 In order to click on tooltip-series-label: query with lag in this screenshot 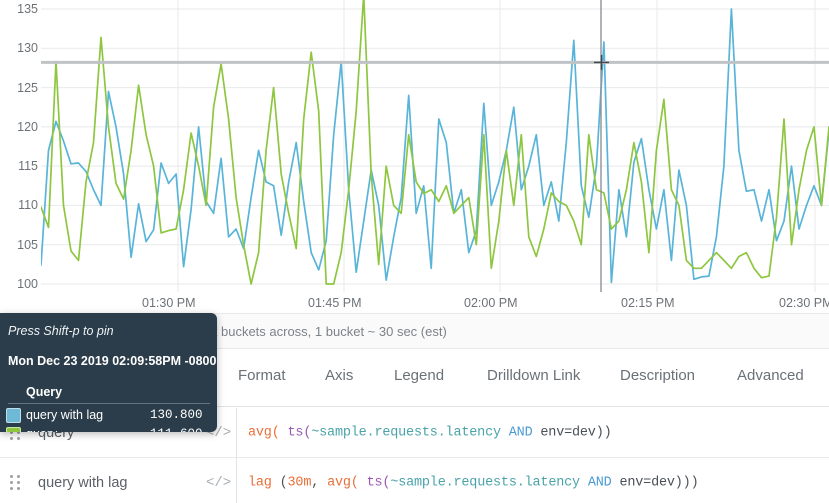, I will do `click(65, 415)`.